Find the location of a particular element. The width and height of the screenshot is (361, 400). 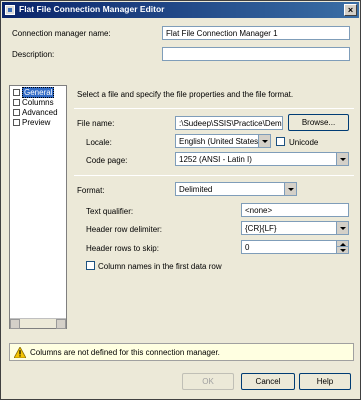

unicode-checkbox is located at coordinates (280, 141).